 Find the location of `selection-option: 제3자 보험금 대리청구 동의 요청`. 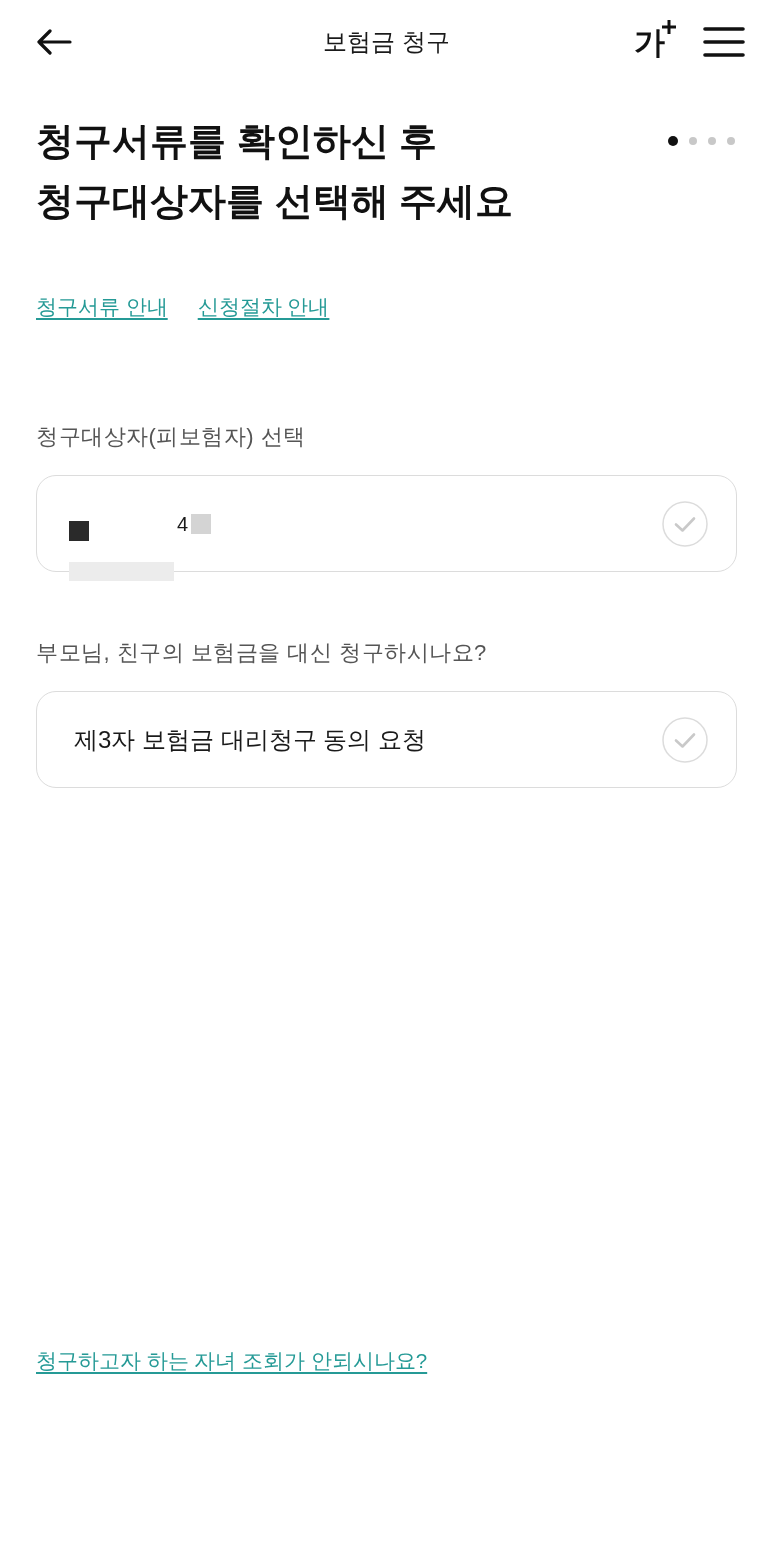

selection-option: 제3자 보험금 대리청구 동의 요청 is located at coordinates (386, 739).